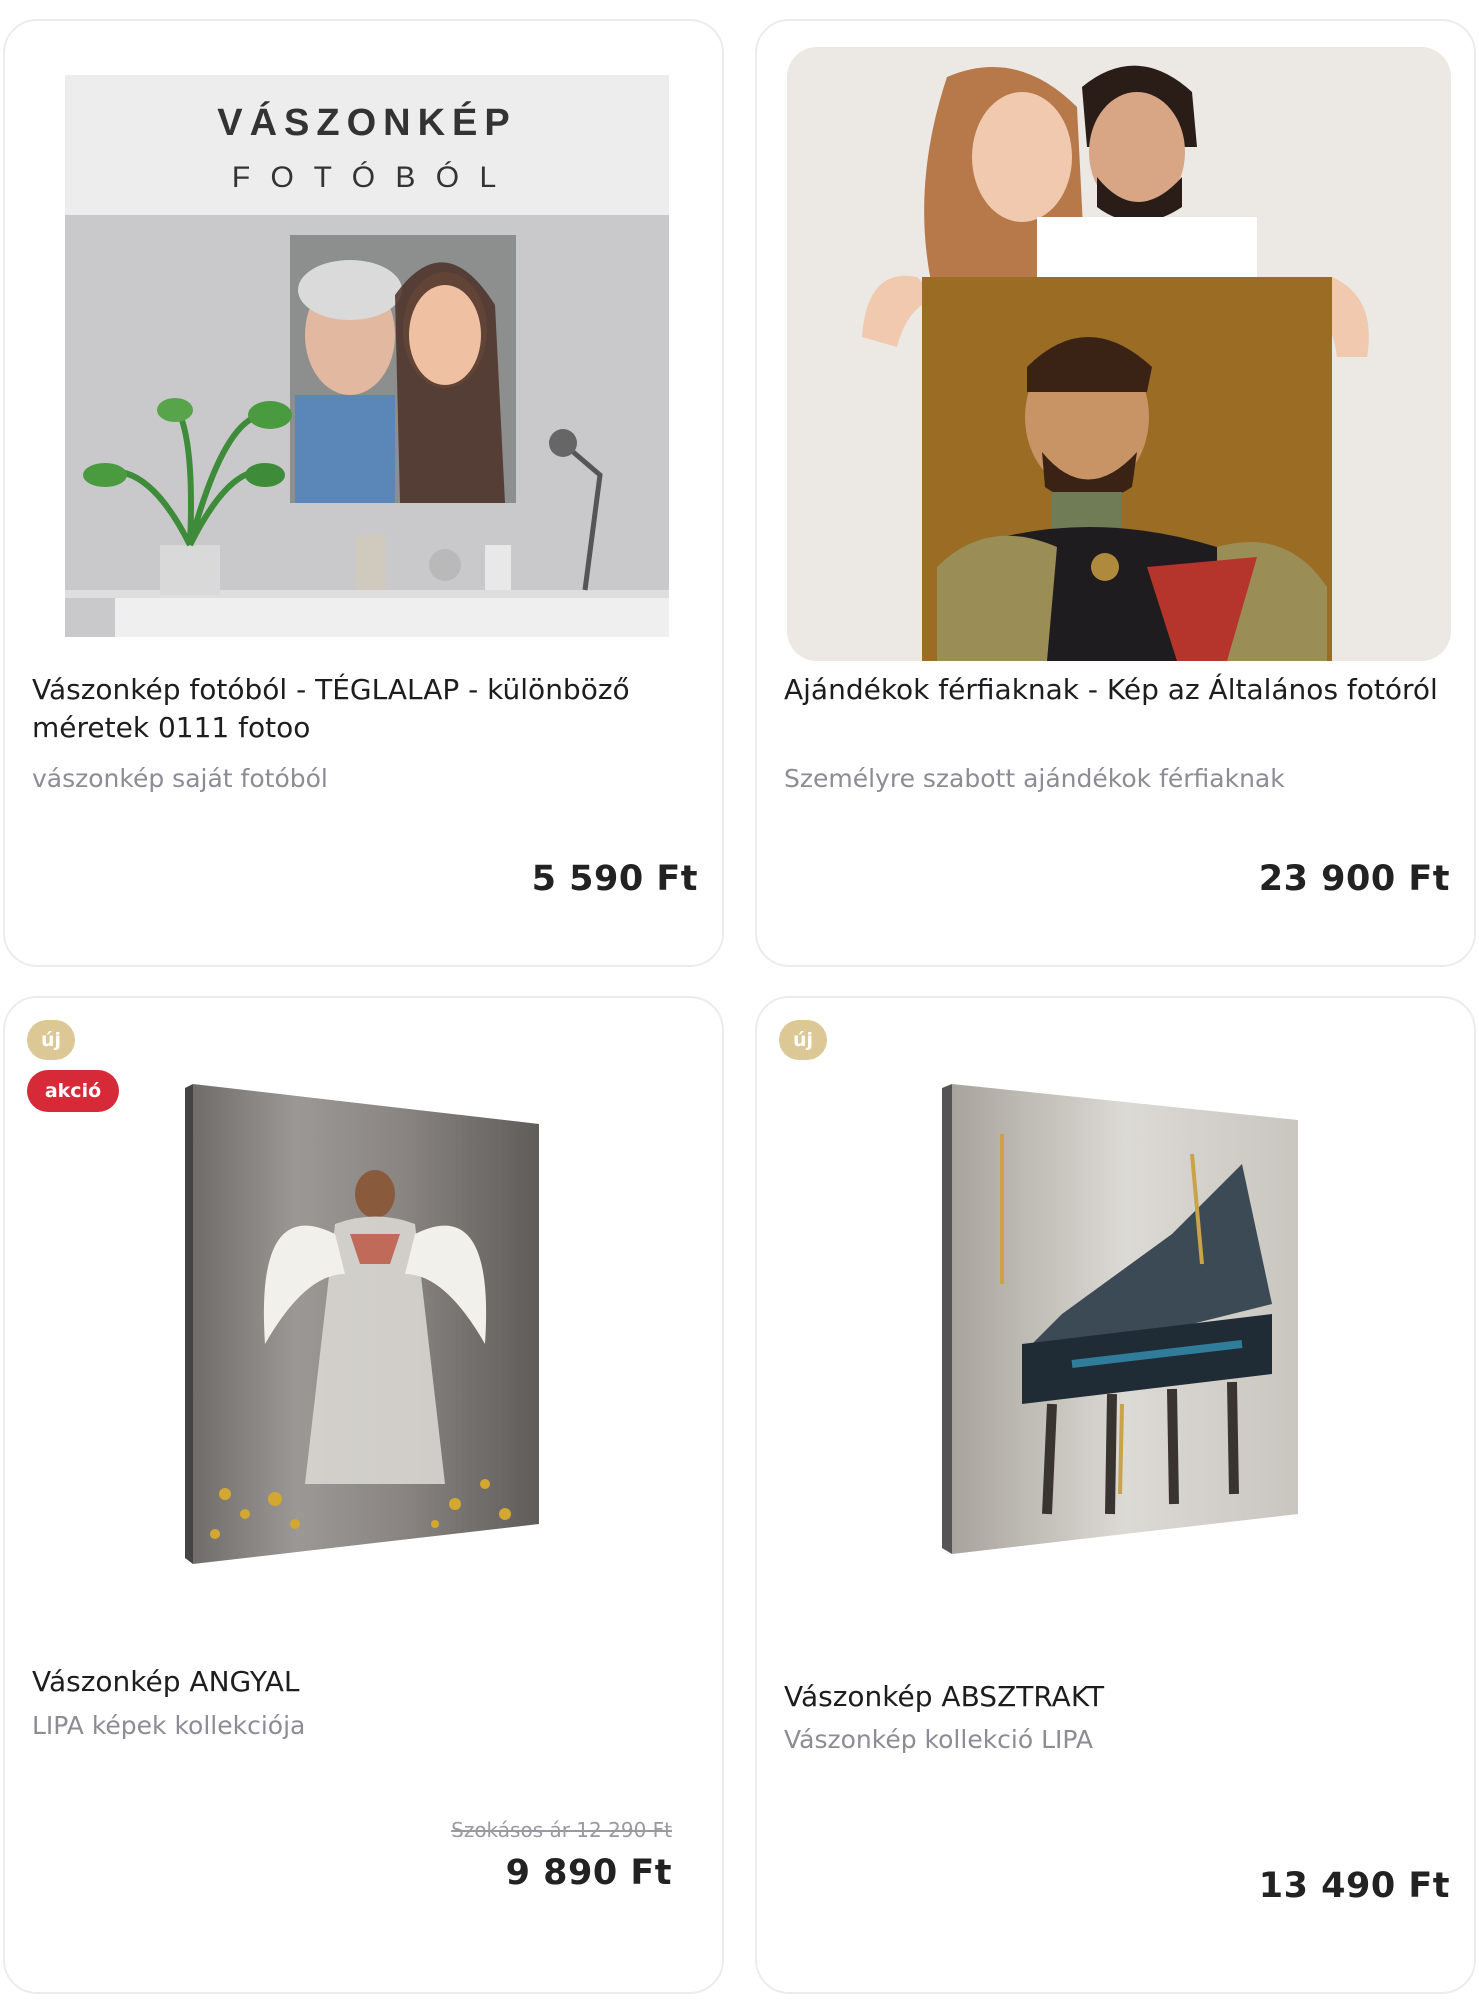 This screenshot has height=2000, width=1479. What do you see at coordinates (938, 1739) in the screenshot?
I see `product-subtitle: Vászonkép kollekció LIPA` at bounding box center [938, 1739].